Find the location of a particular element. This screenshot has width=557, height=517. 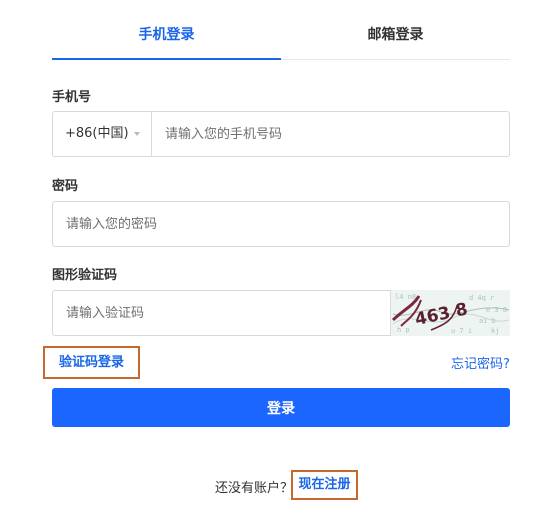

phone-input-wrapper is located at coordinates (330, 134).